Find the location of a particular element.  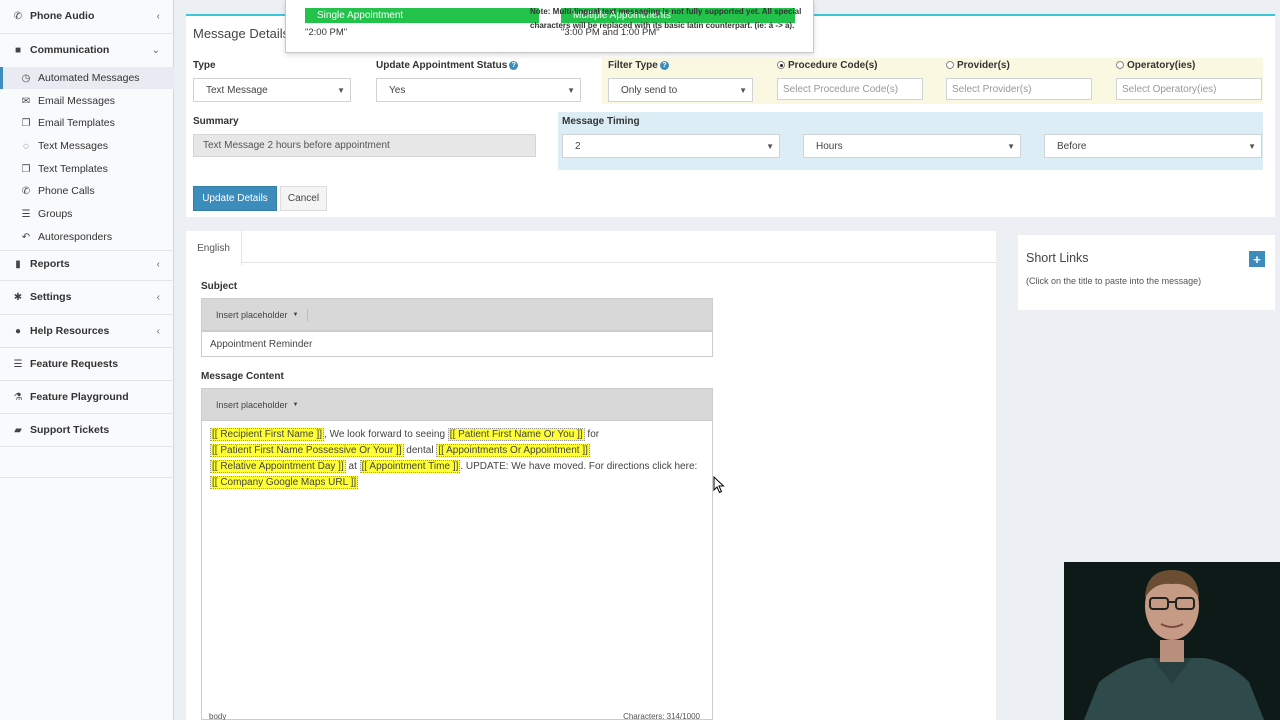

sidebar-item-label: Communication is located at coordinates (70, 50).